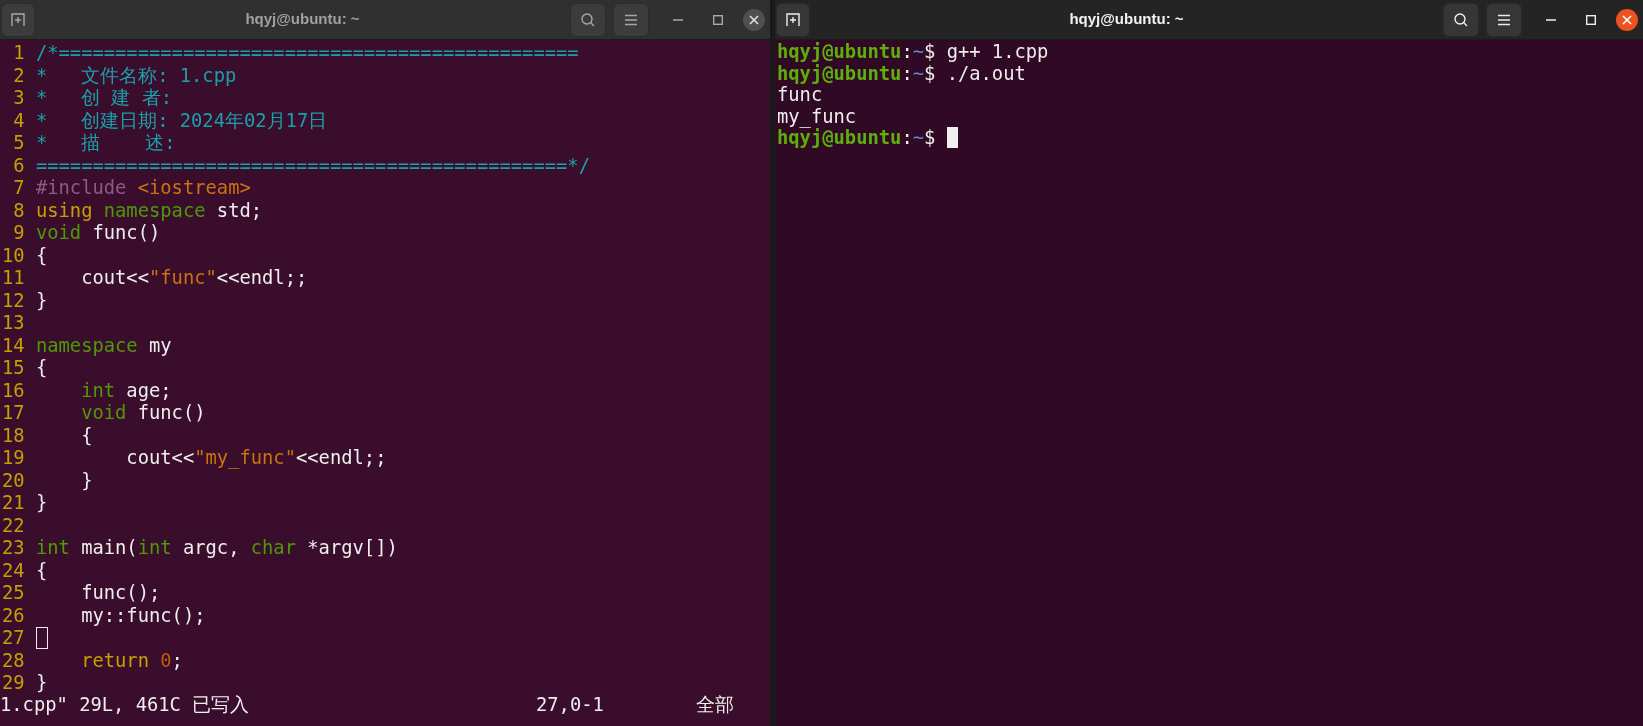 Image resolution: width=1643 pixels, height=726 pixels. Describe the element at coordinates (13, 570) in the screenshot. I see `line-number: 24` at that location.